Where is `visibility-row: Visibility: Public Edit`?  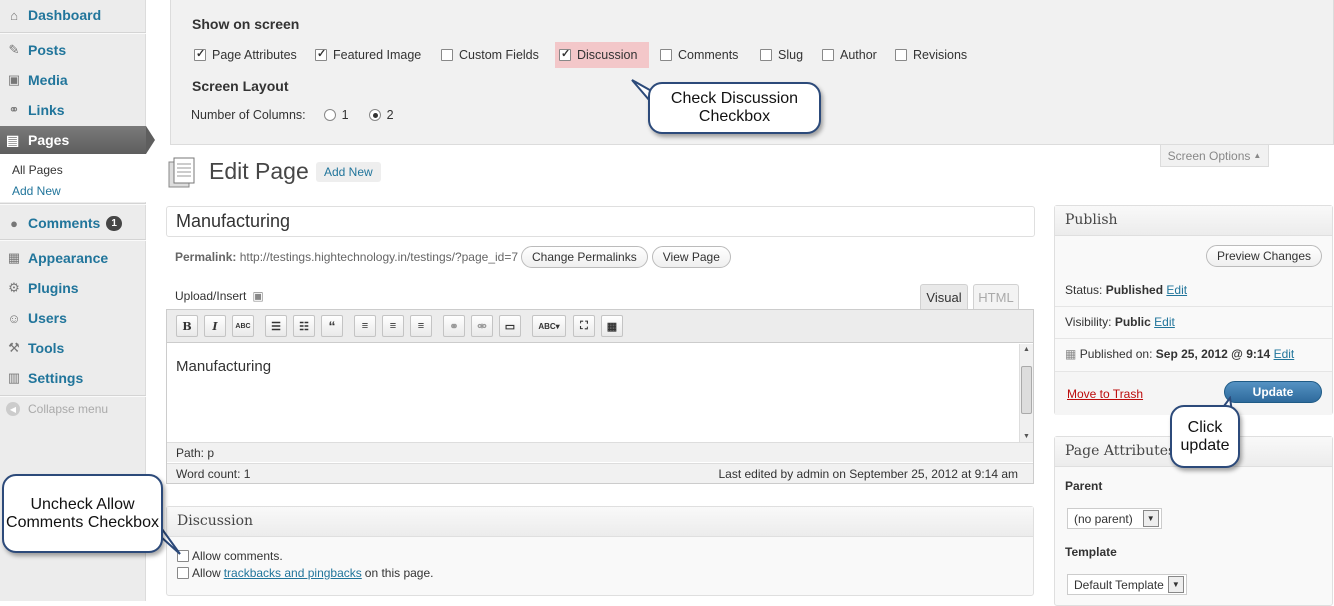 visibility-row: Visibility: Public Edit is located at coordinates (1120, 322).